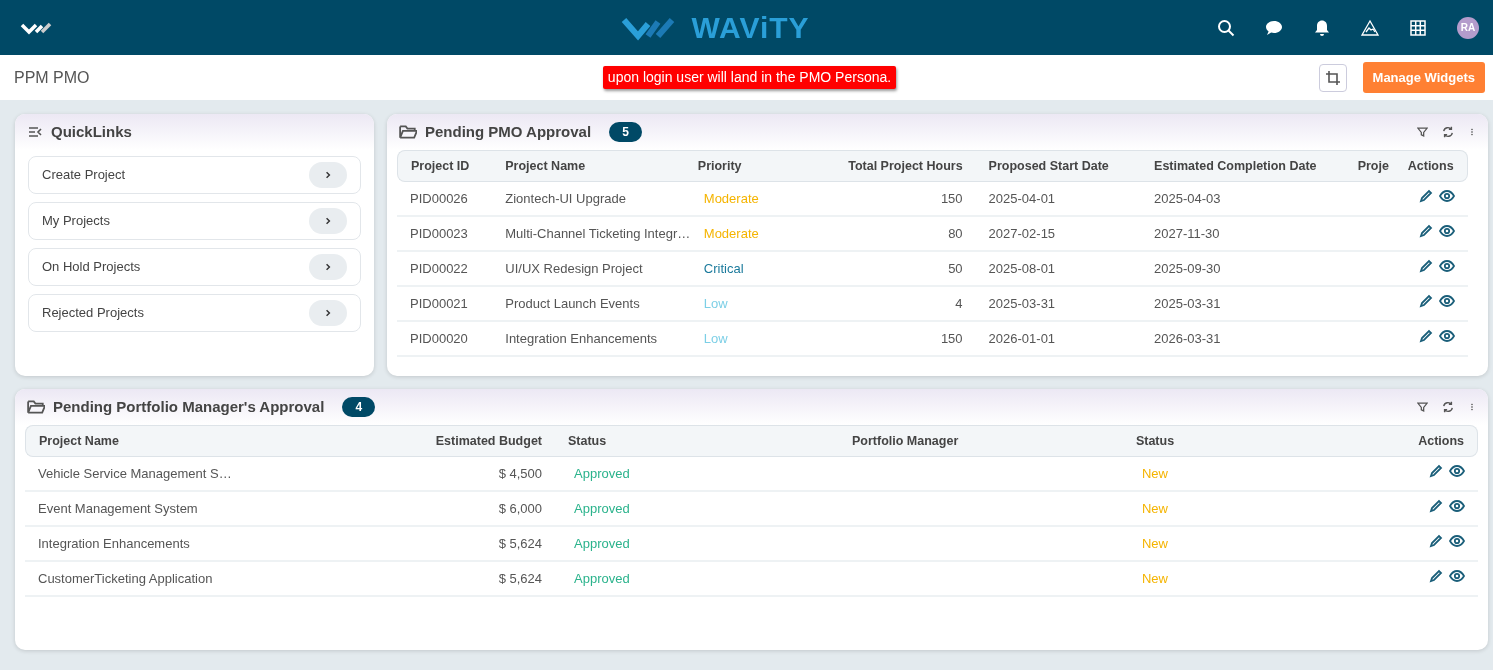 This screenshot has height=670, width=1493. Describe the element at coordinates (440, 509) in the screenshot. I see `table-cell: $ 6,000` at that location.